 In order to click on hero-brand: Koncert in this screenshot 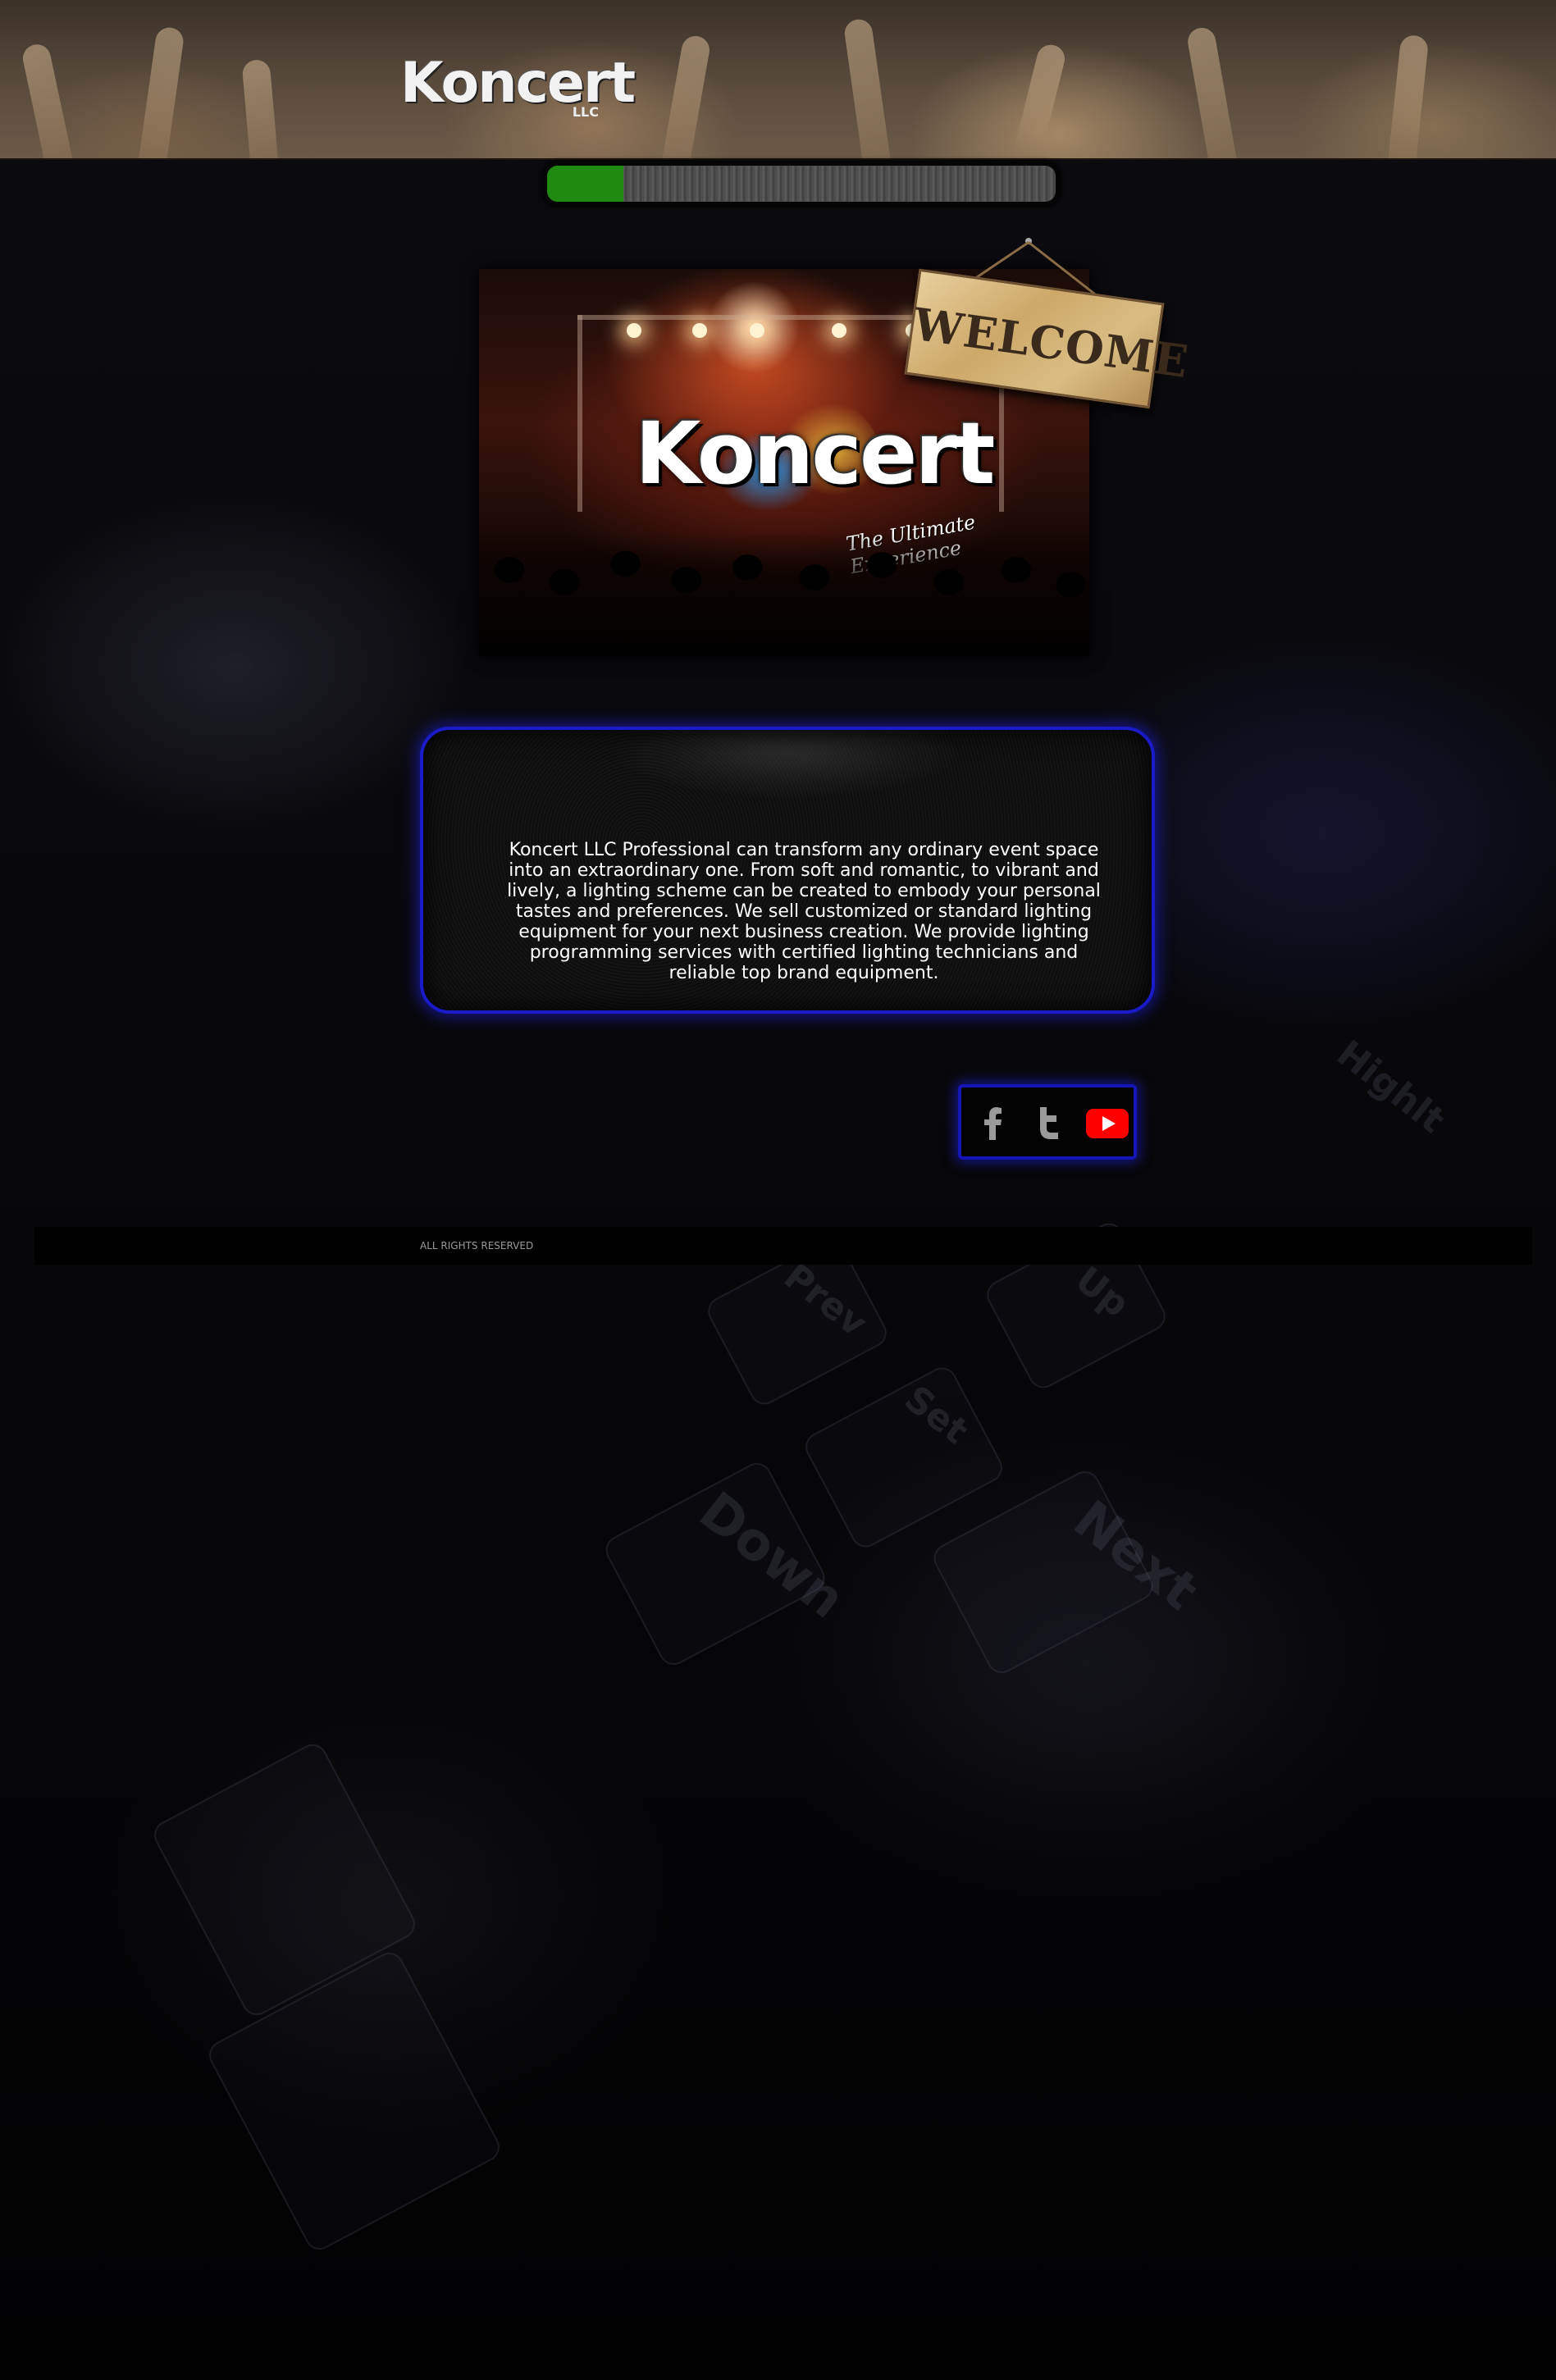, I will do `click(815, 454)`.